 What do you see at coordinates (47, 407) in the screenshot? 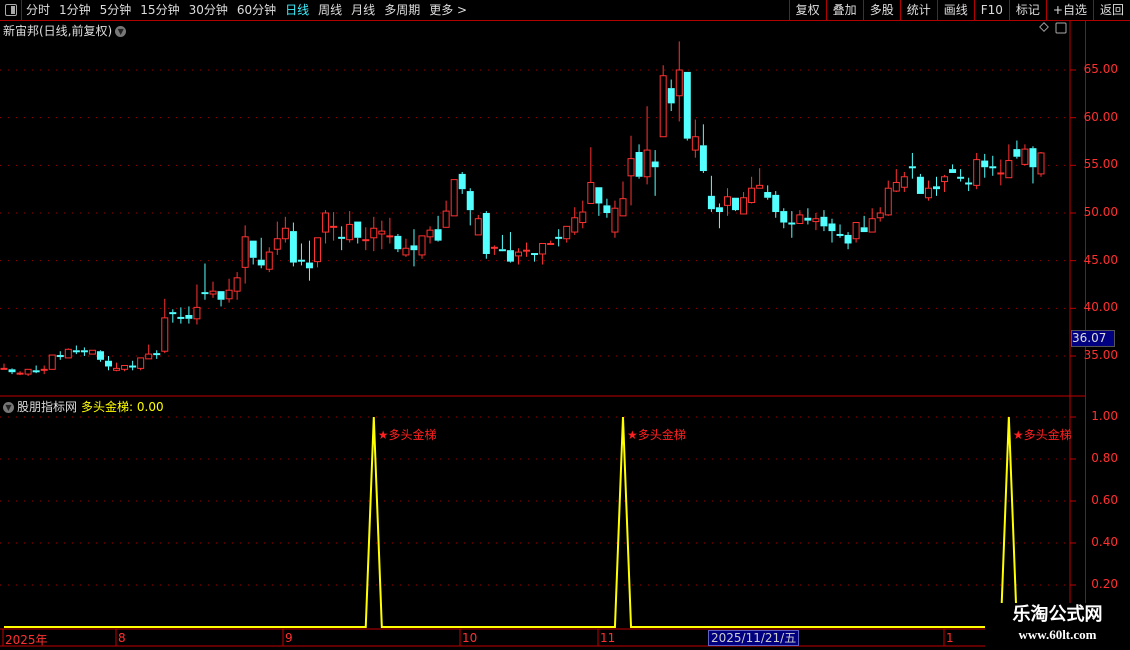
I see `indicator-source: 股朋指标网` at bounding box center [47, 407].